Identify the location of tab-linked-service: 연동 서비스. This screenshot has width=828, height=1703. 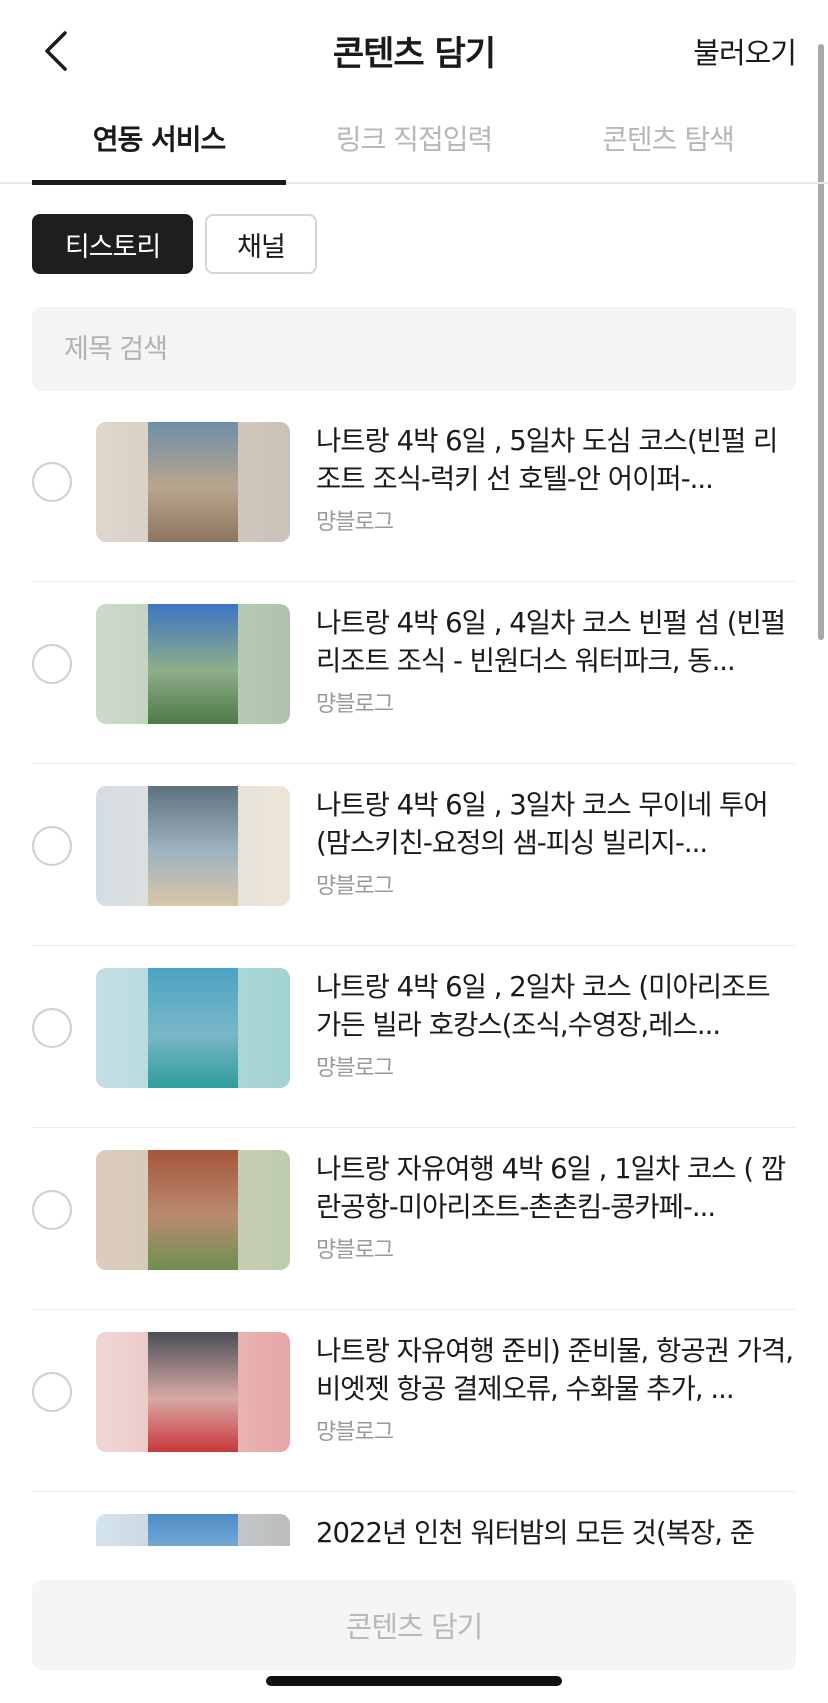
(159, 138).